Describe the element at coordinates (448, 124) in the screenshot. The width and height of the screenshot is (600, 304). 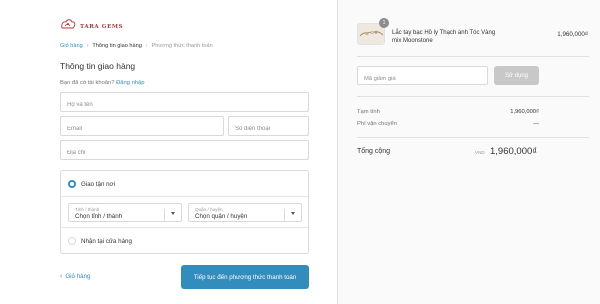
I see `shipping-fee-row: Phí vận chuyển —` at that location.